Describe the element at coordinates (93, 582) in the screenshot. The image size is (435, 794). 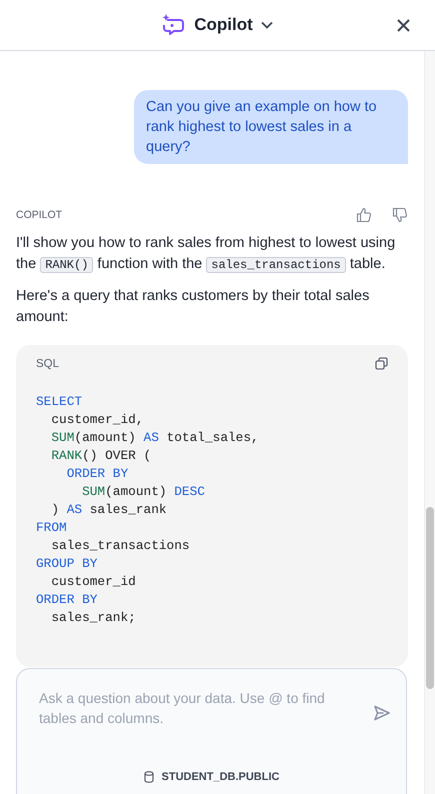
I see `code-line: customer_id` at that location.